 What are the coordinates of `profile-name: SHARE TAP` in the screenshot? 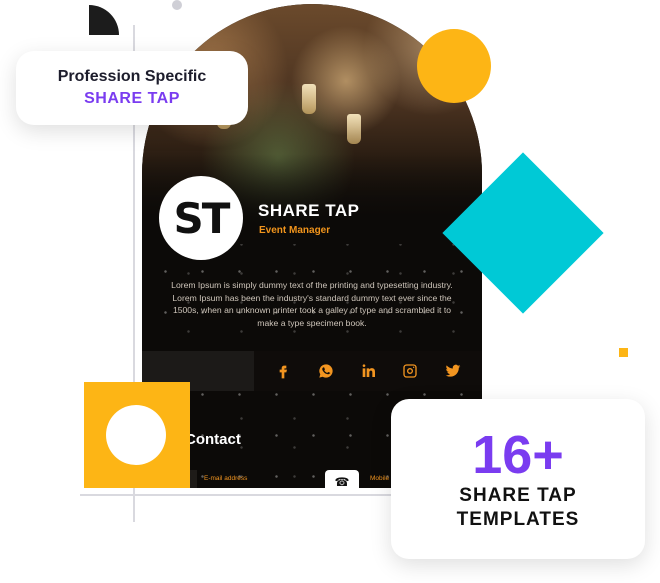 It's located at (309, 210).